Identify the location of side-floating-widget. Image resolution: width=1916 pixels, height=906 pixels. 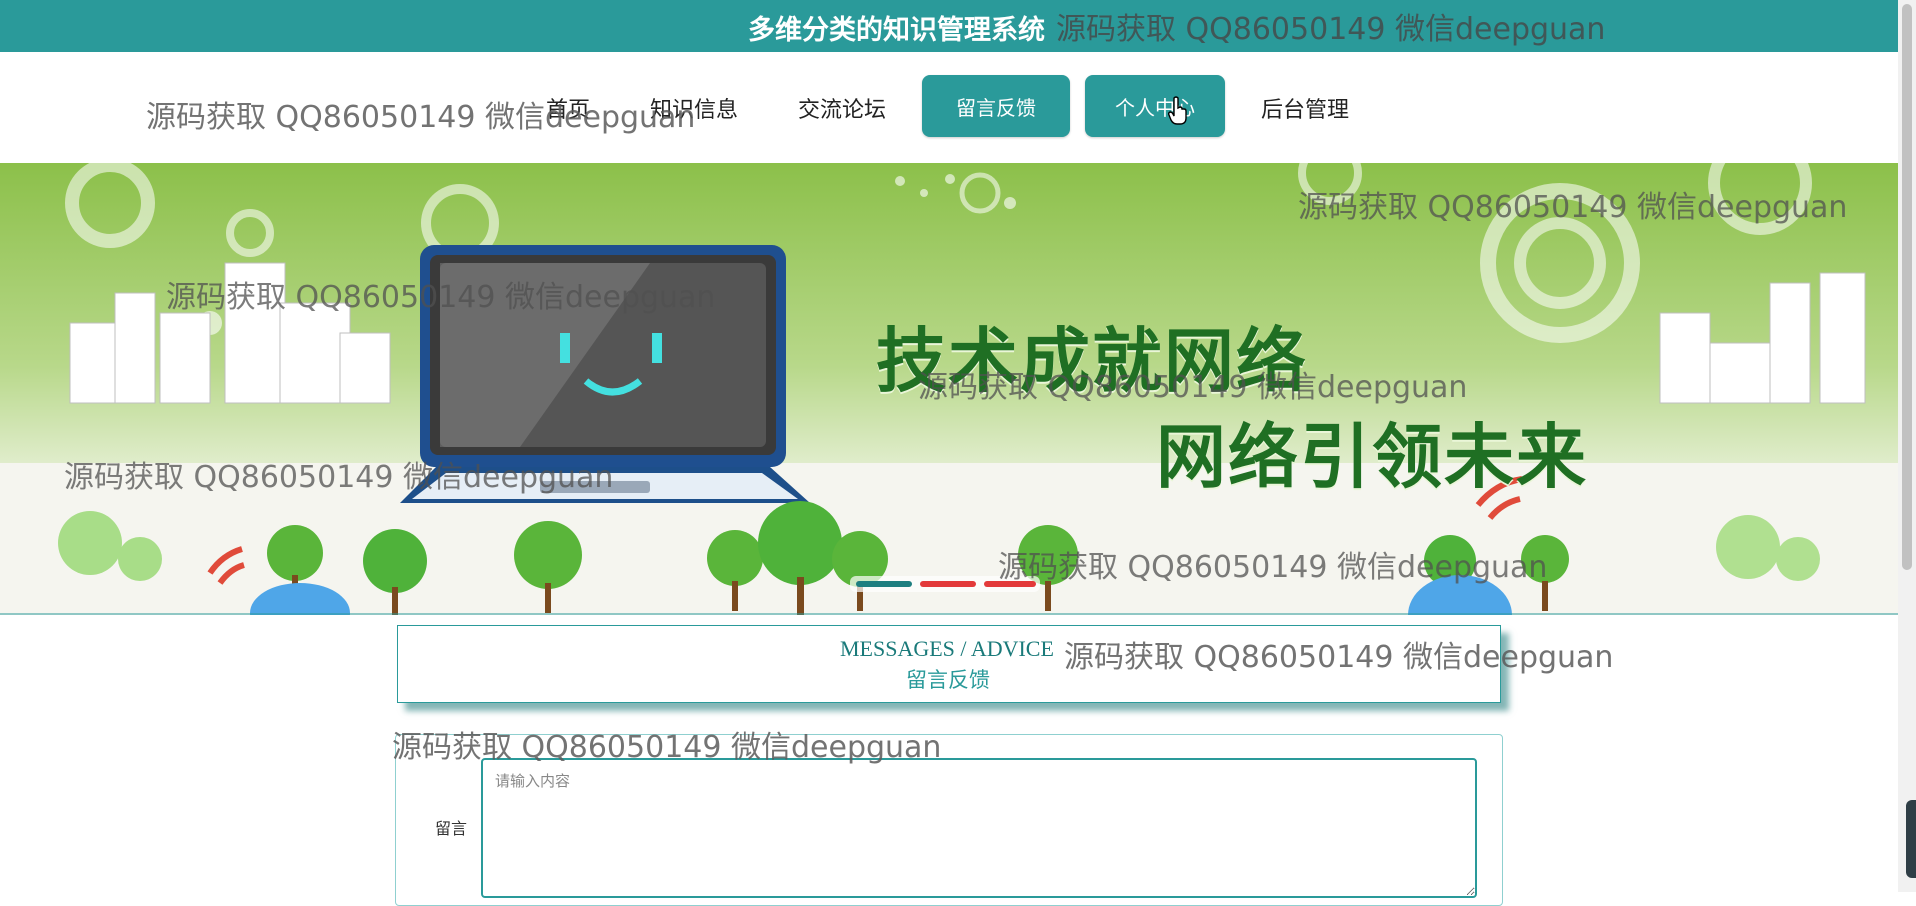
(1911, 839).